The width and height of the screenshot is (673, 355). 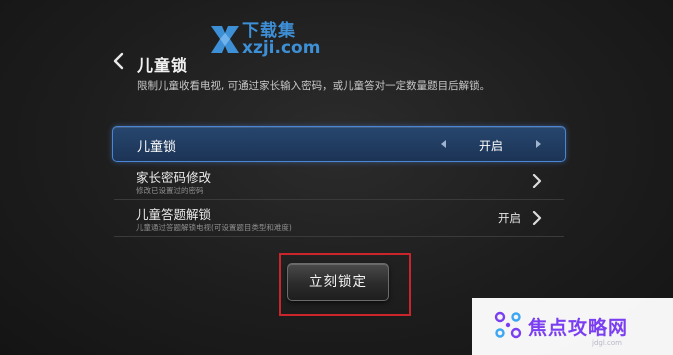 What do you see at coordinates (339, 144) in the screenshot?
I see `setting-row-child-lock: 儿童锁 开启` at bounding box center [339, 144].